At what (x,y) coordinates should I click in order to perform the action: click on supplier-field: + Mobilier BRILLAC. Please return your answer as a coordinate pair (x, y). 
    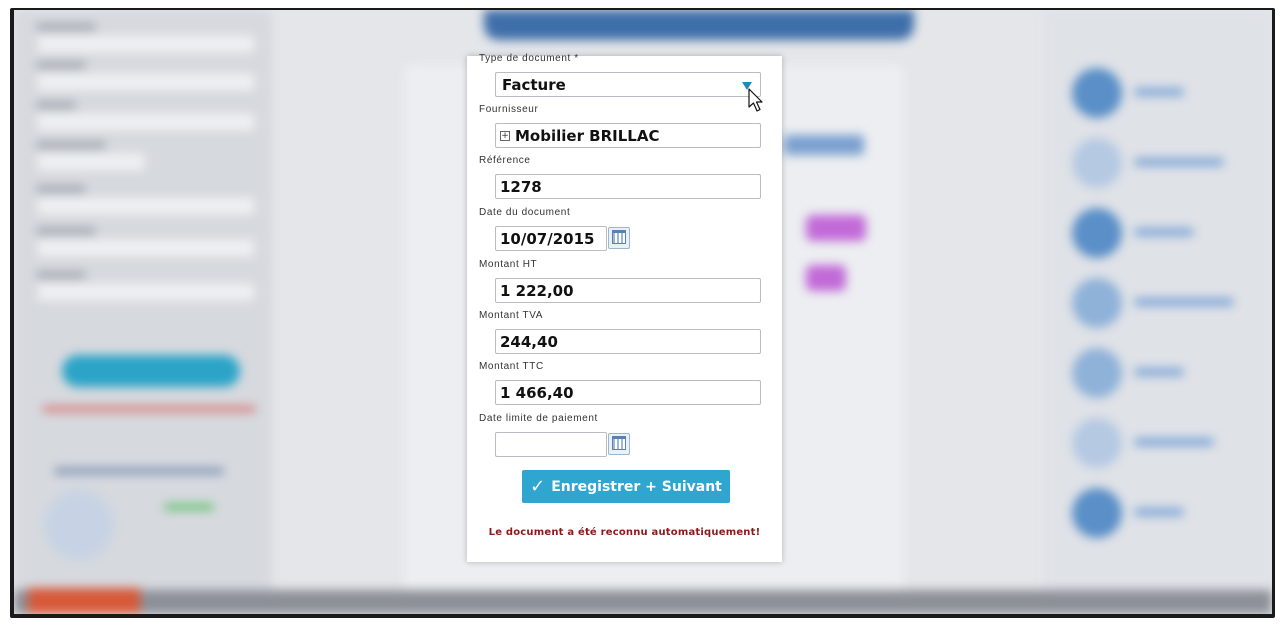
    Looking at the image, I should click on (628, 135).